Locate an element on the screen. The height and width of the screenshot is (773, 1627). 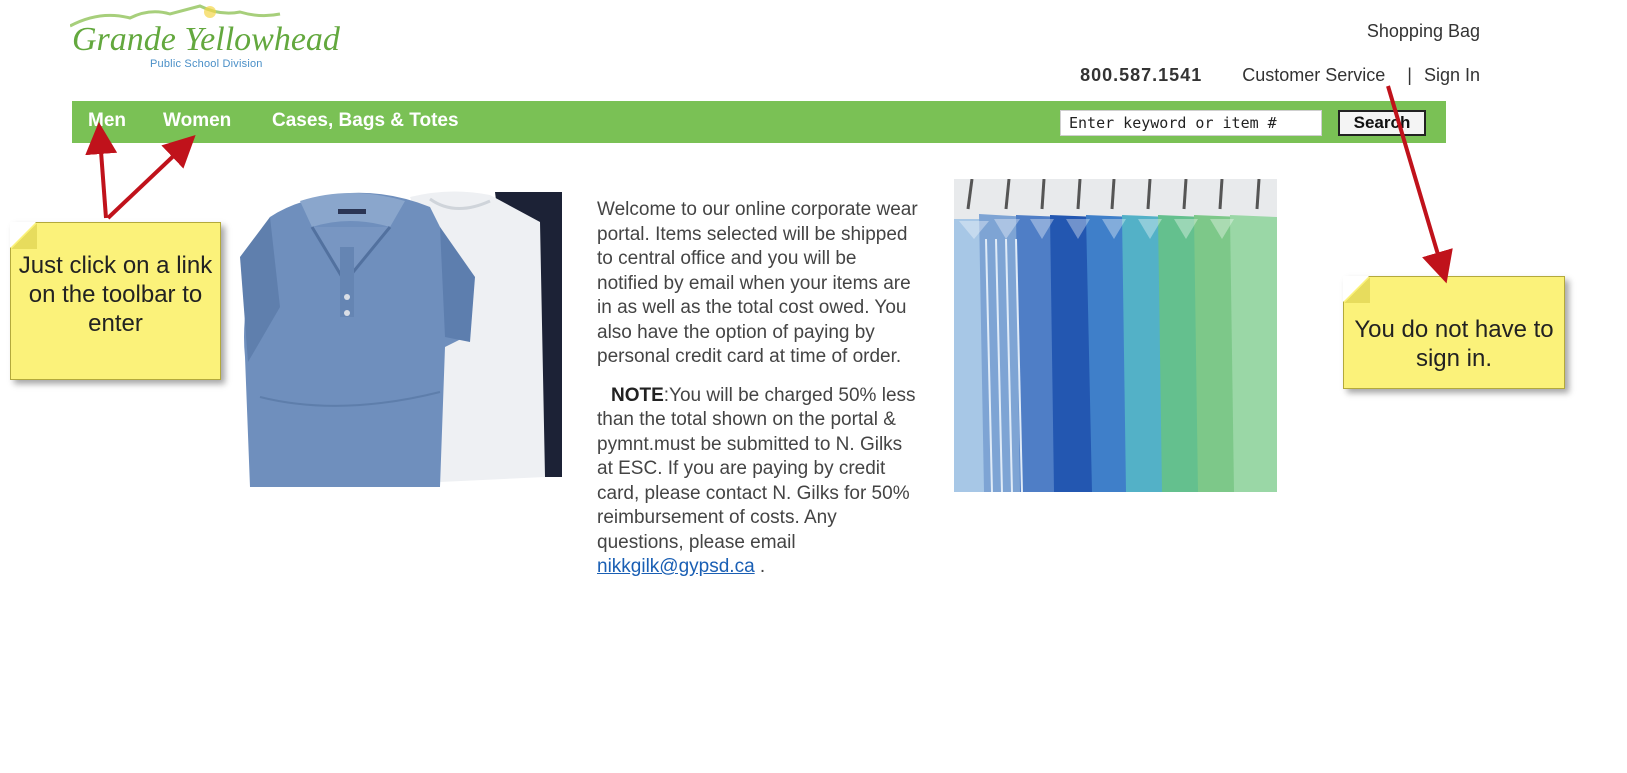
arrow-to-women is located at coordinates (151, 177).